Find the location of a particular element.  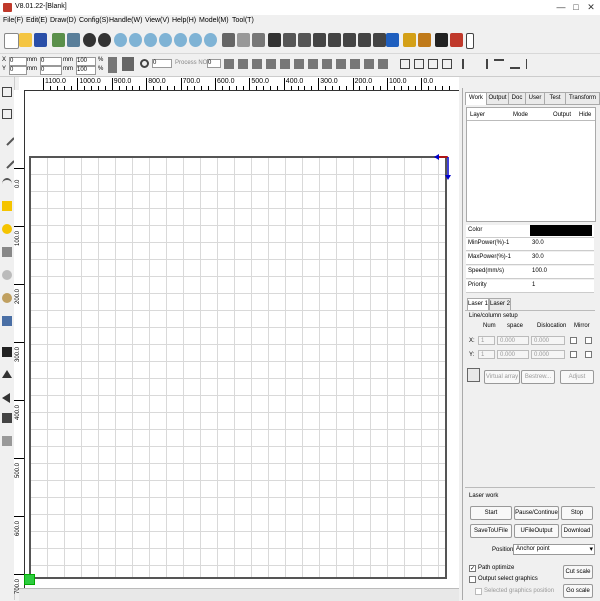

menu-view: View(V) is located at coordinates (157, 20).